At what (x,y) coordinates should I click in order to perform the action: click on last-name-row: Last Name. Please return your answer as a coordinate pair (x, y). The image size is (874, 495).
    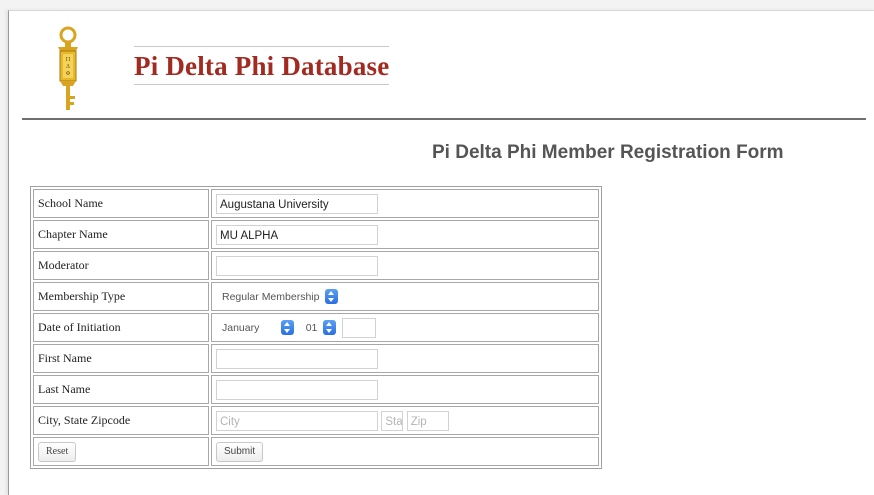
    Looking at the image, I should click on (316, 389).